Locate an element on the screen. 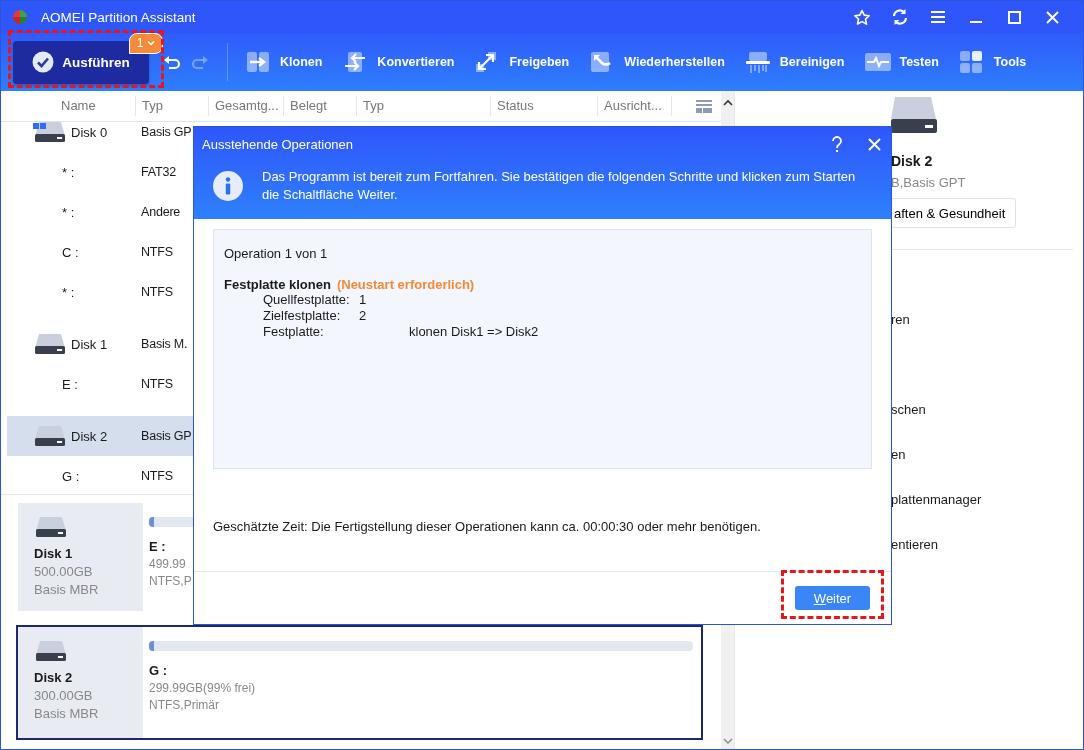 The image size is (1084, 750). info-message: Das Programm ist bereit zum Fortfahren. Sie bestätigen die folgenden Schritte und klicken zum Starten die Schaltfläche Weiter. is located at coordinates (559, 186).